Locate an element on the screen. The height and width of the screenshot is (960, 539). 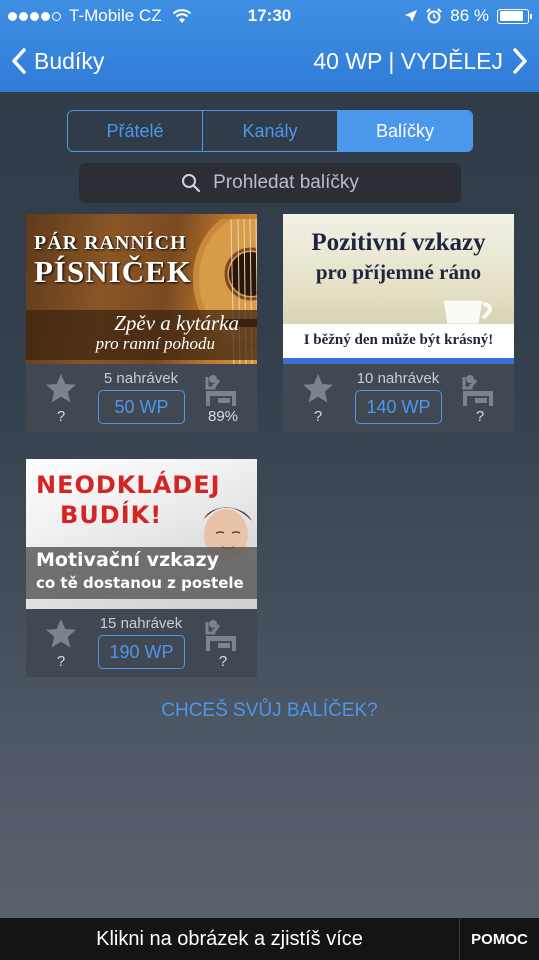
recordings-count: 15 nahrávek is located at coordinates (141, 623).